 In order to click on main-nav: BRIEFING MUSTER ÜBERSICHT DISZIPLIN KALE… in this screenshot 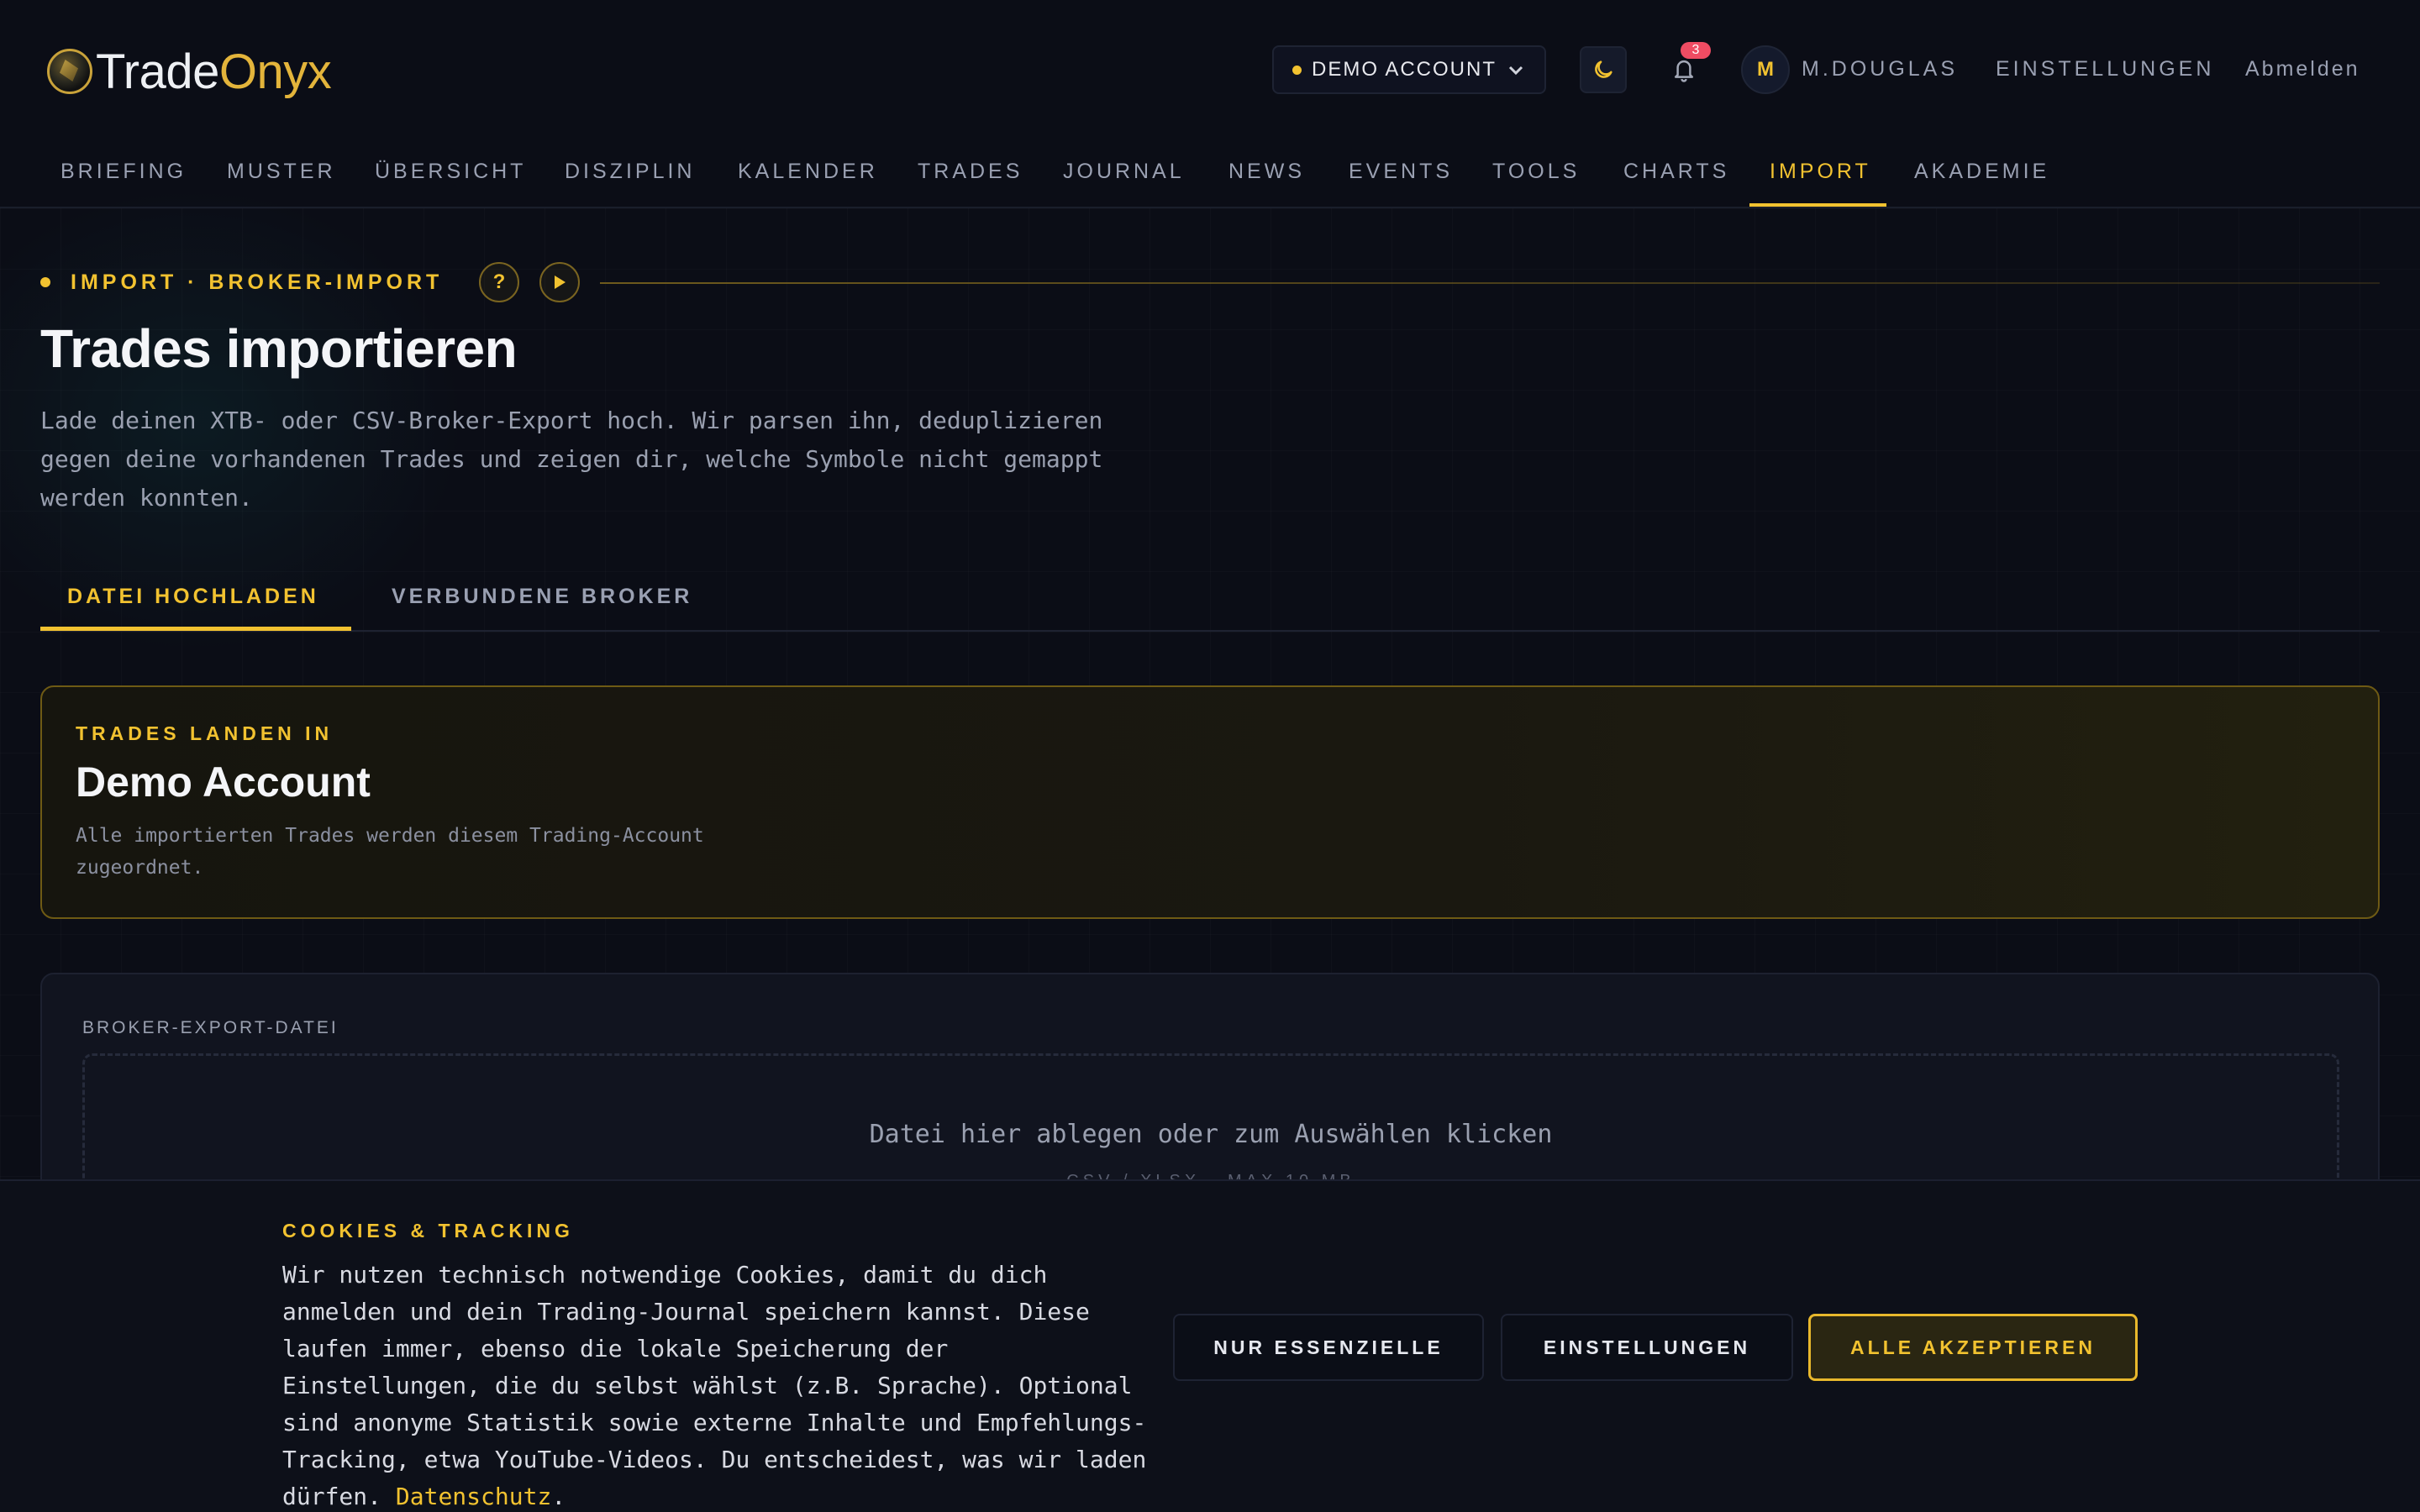, I will do `click(1210, 173)`.